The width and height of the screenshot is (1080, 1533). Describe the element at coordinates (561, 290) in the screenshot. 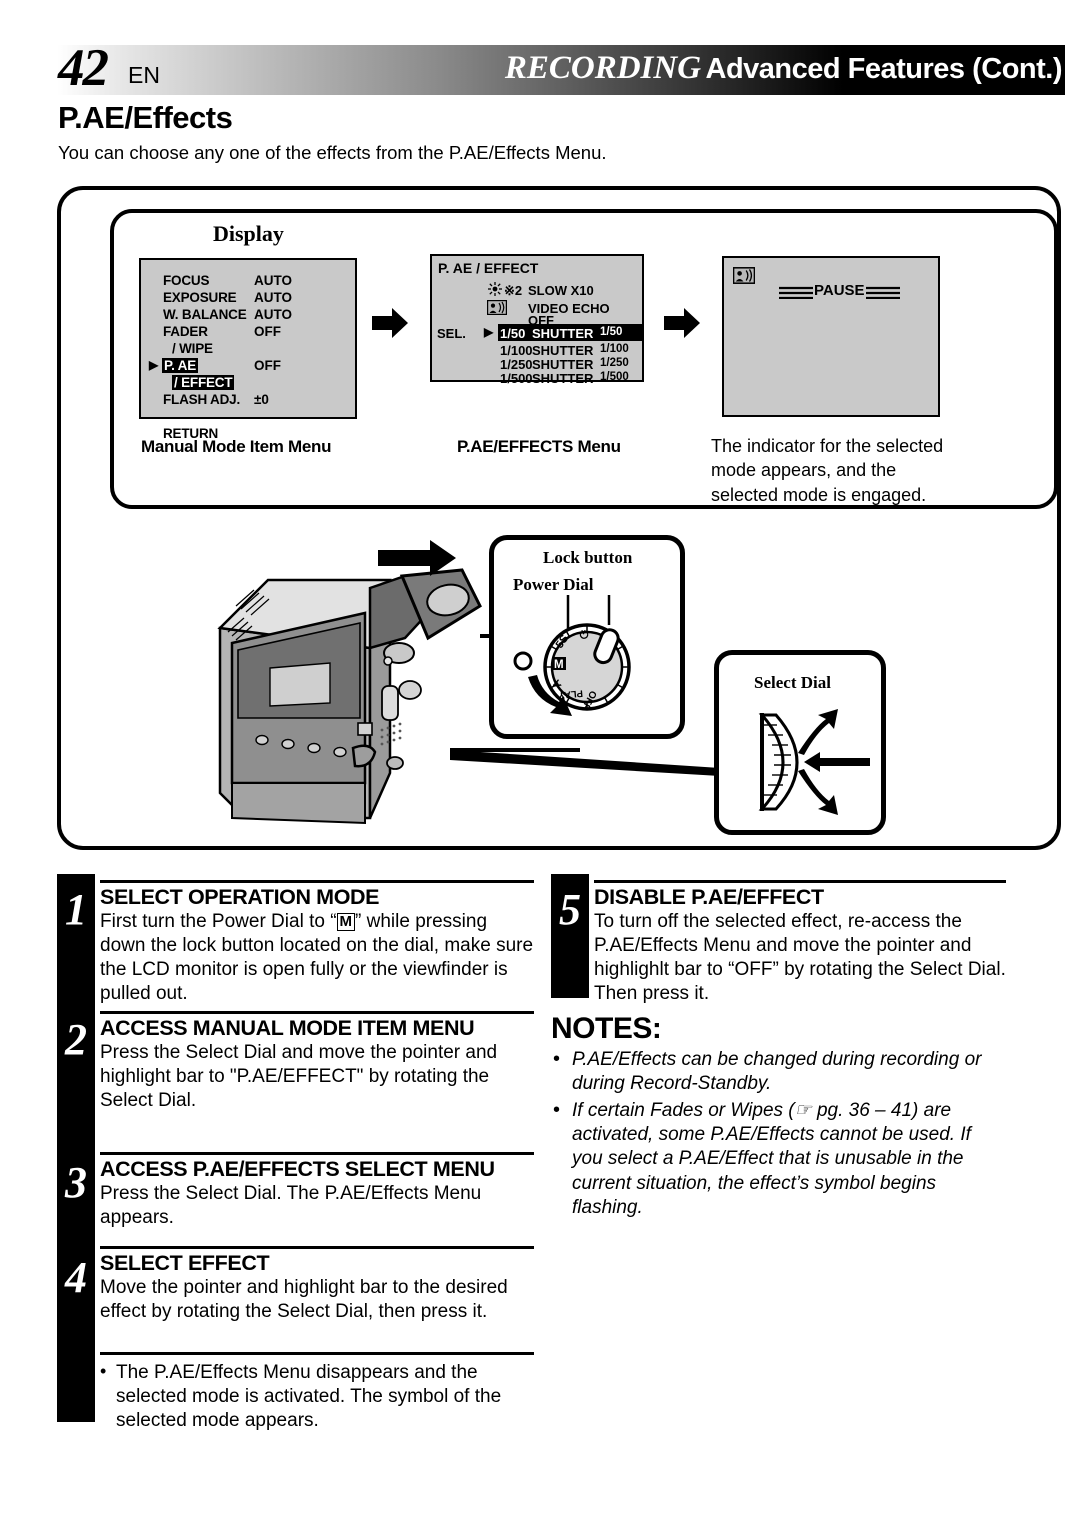

I see `effects-row-label: SLOW X10` at that location.